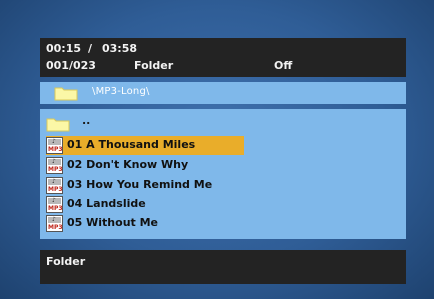 This screenshot has width=434, height=299. I want to click on elapsed-time: 00:15, so click(64, 48).